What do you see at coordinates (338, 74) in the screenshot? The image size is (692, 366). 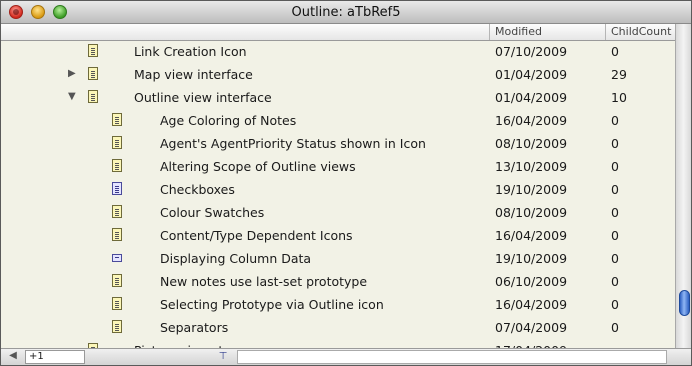 I see `outline-row: ▶ Map view interface 01/04/2009 29` at bounding box center [338, 74].